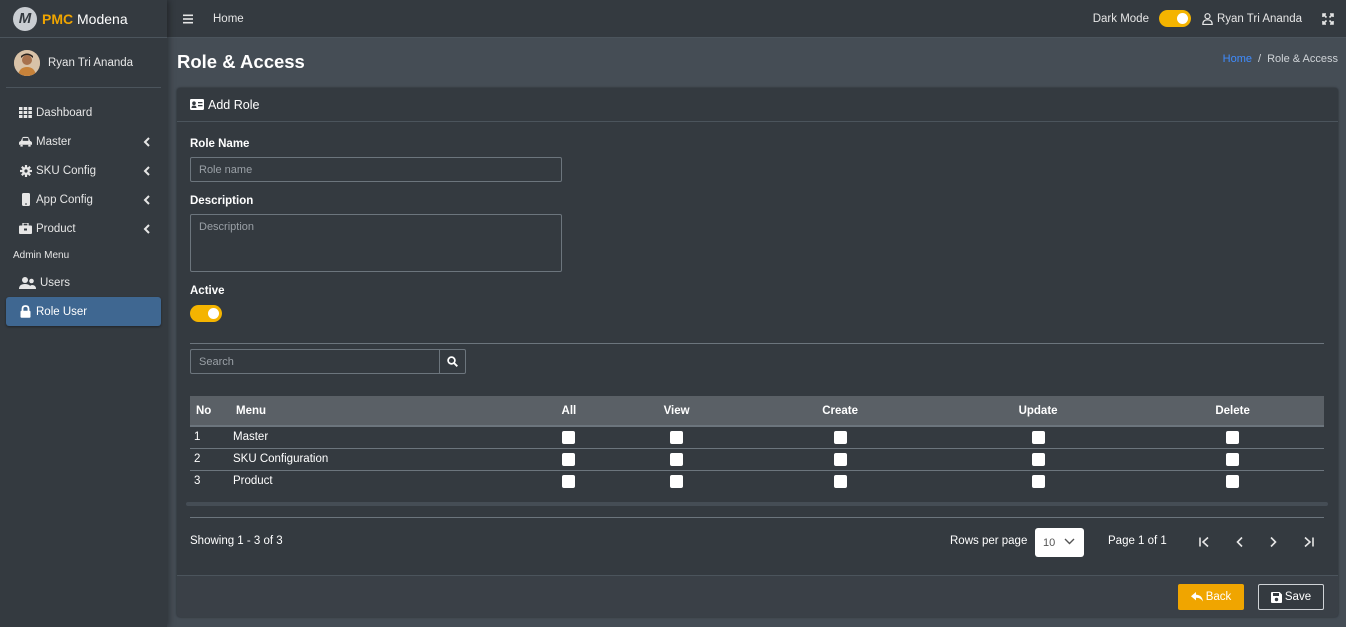 The width and height of the screenshot is (1346, 627). Describe the element at coordinates (1196, 597) in the screenshot. I see `reply-icon` at that location.